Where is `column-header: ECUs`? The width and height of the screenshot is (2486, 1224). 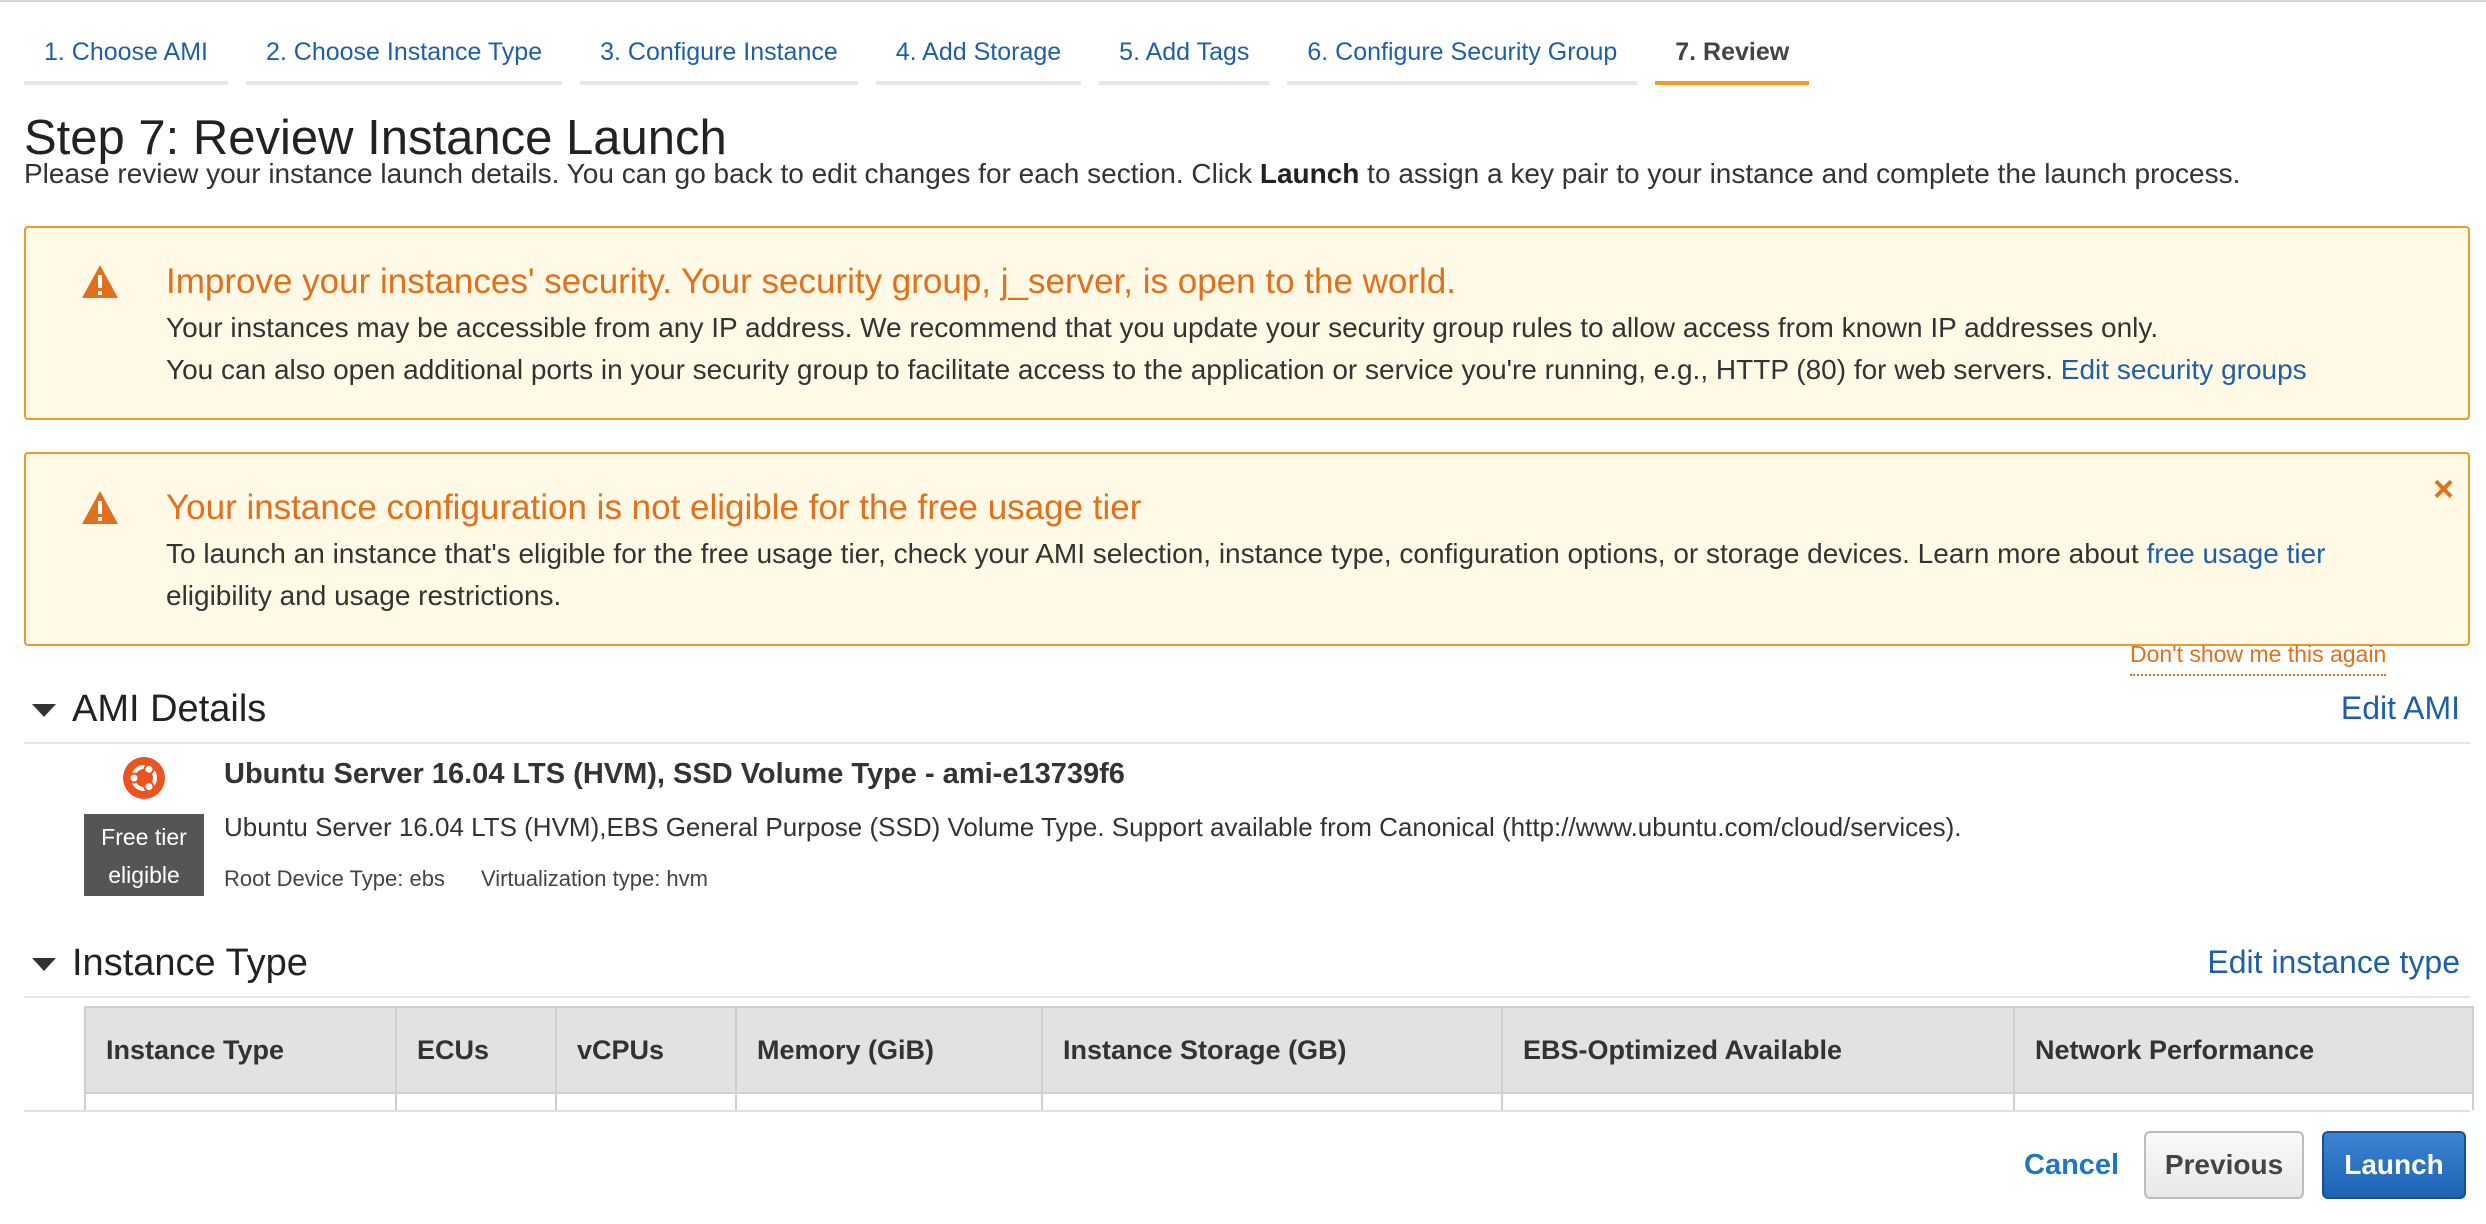 column-header: ECUs is located at coordinates (476, 1050).